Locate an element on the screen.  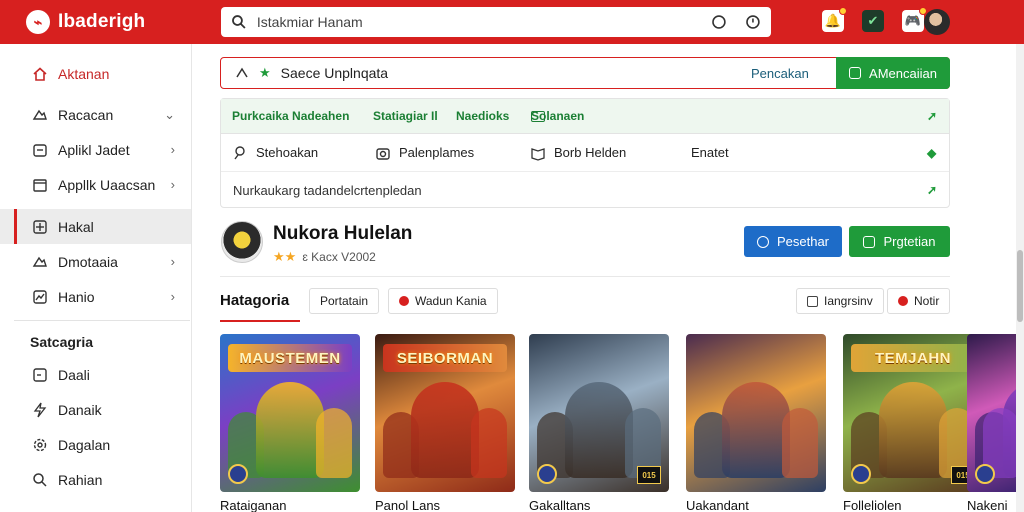
panel-item: Palenplames is located at coordinates (424, 153).